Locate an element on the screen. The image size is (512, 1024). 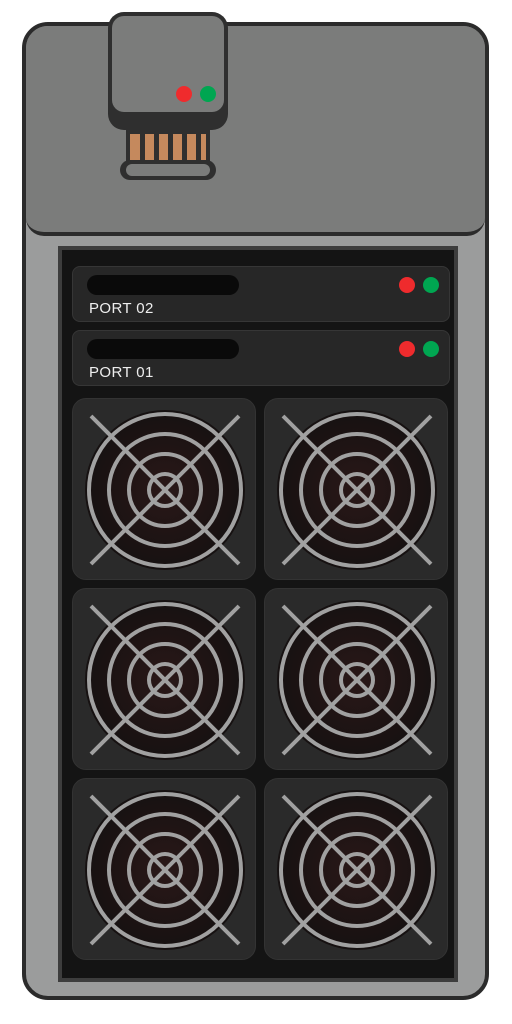
port-01-panel: PORT 01 is located at coordinates (261, 358).